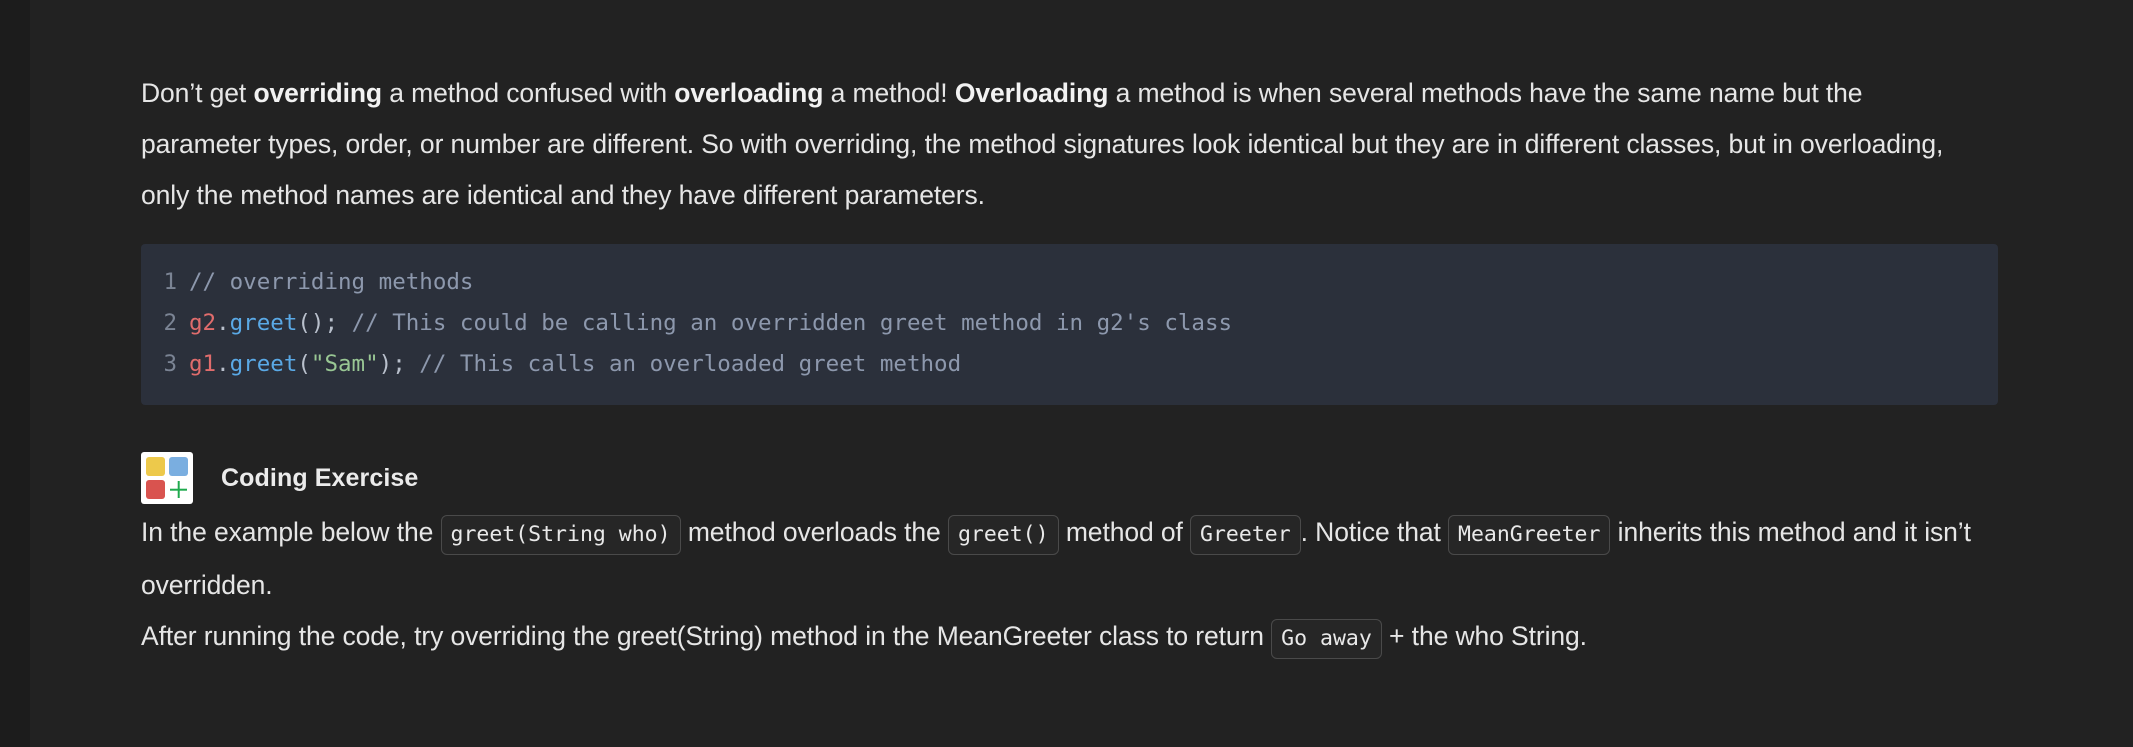 The image size is (2133, 747). What do you see at coordinates (690, 364) in the screenshot?
I see `code-token-comment: // This calls an overloaded greet method` at bounding box center [690, 364].